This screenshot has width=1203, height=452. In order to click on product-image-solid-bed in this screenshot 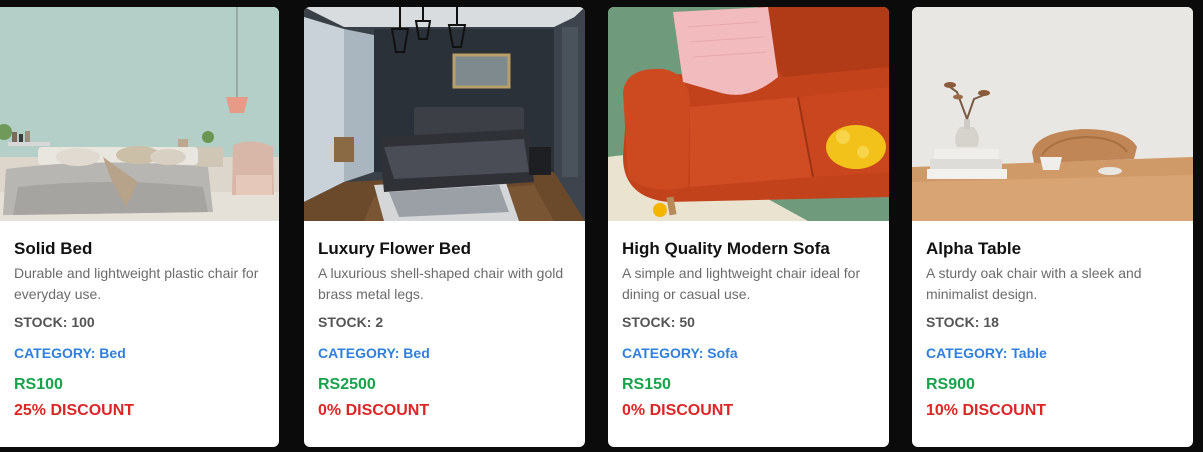, I will do `click(139, 114)`.